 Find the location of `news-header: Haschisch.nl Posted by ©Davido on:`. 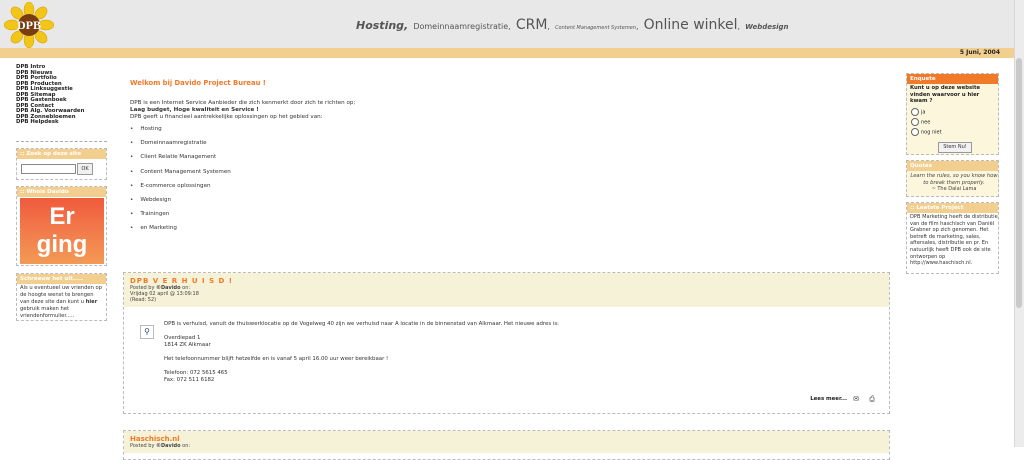

news-header: Haschisch.nl Posted by ©Davido on: is located at coordinates (506, 442).